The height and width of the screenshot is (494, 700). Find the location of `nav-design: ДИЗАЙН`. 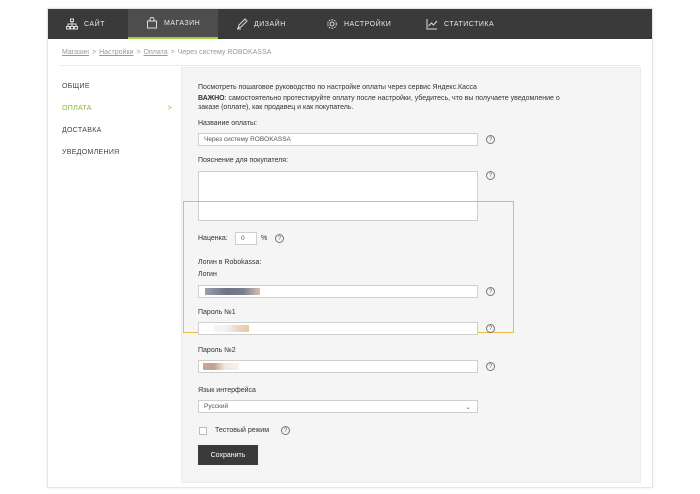

nav-design: ДИЗАЙН is located at coordinates (263, 24).